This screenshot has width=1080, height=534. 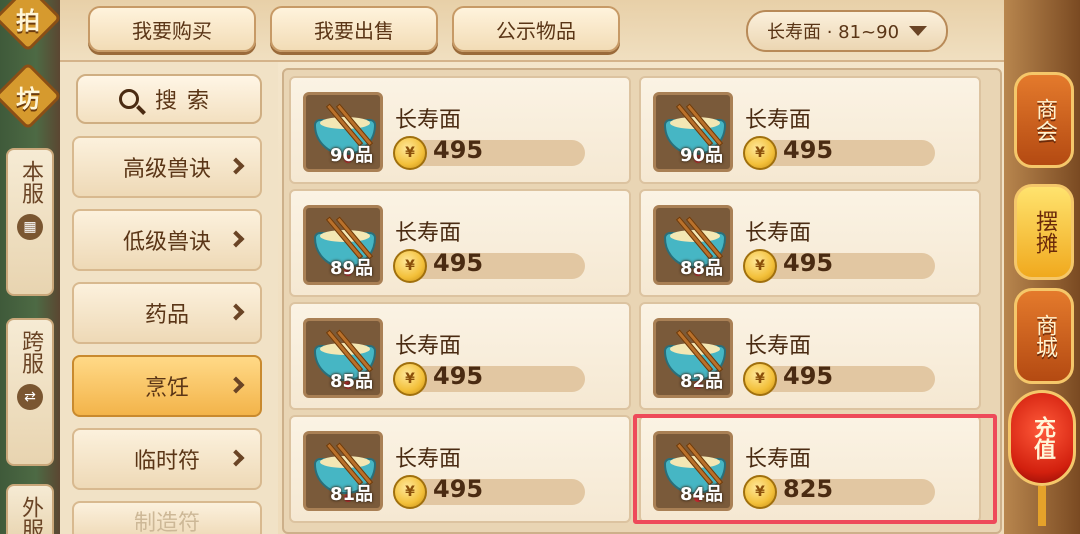 I want to click on grid-icon: ▦, so click(x=30, y=227).